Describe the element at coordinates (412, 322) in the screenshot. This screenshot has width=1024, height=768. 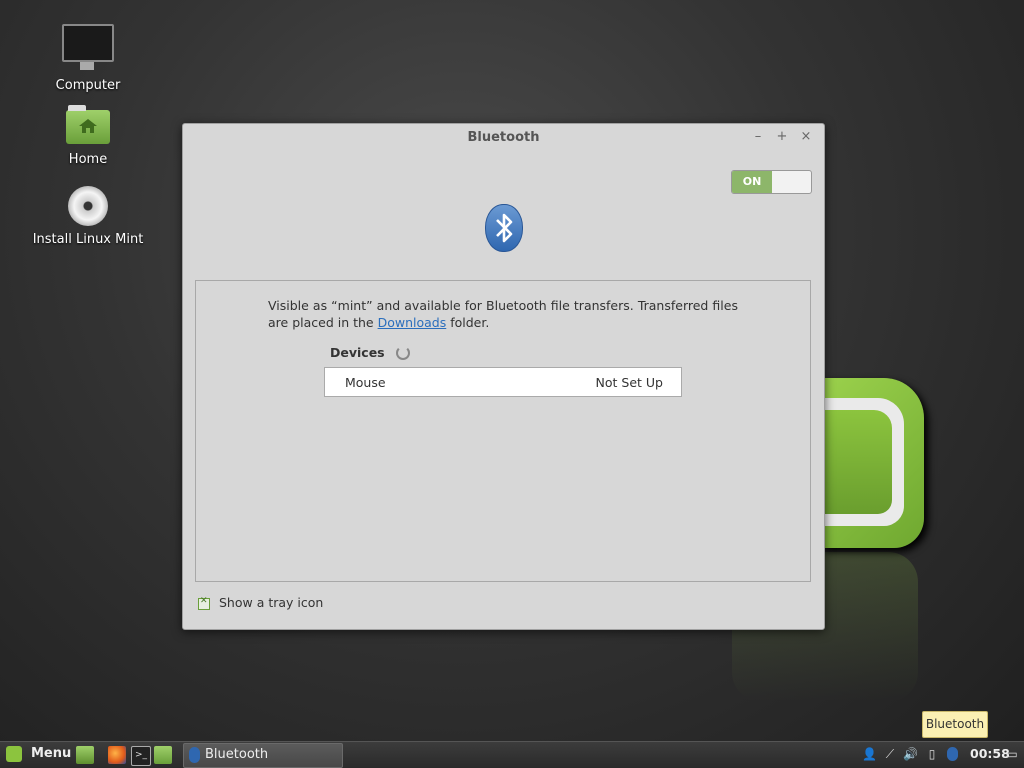
I see `downloads-link: Downloads` at that location.